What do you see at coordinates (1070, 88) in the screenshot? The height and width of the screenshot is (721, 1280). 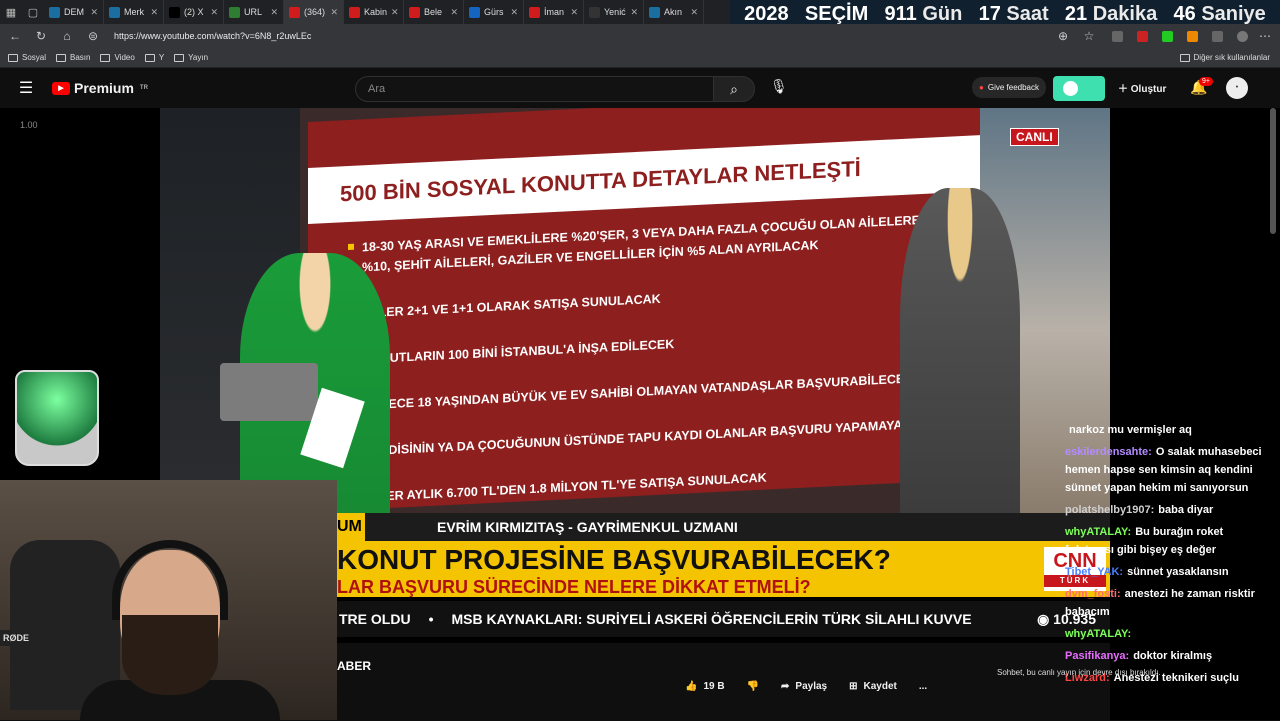 I see `toggle-knob` at bounding box center [1070, 88].